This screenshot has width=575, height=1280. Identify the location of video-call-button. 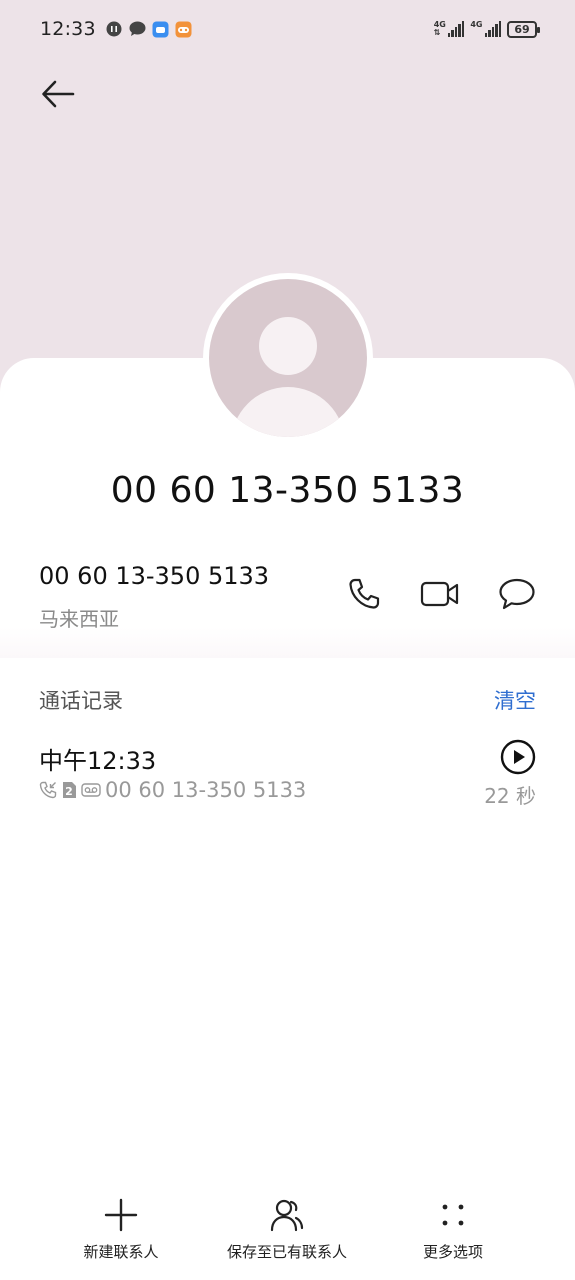
(440, 594).